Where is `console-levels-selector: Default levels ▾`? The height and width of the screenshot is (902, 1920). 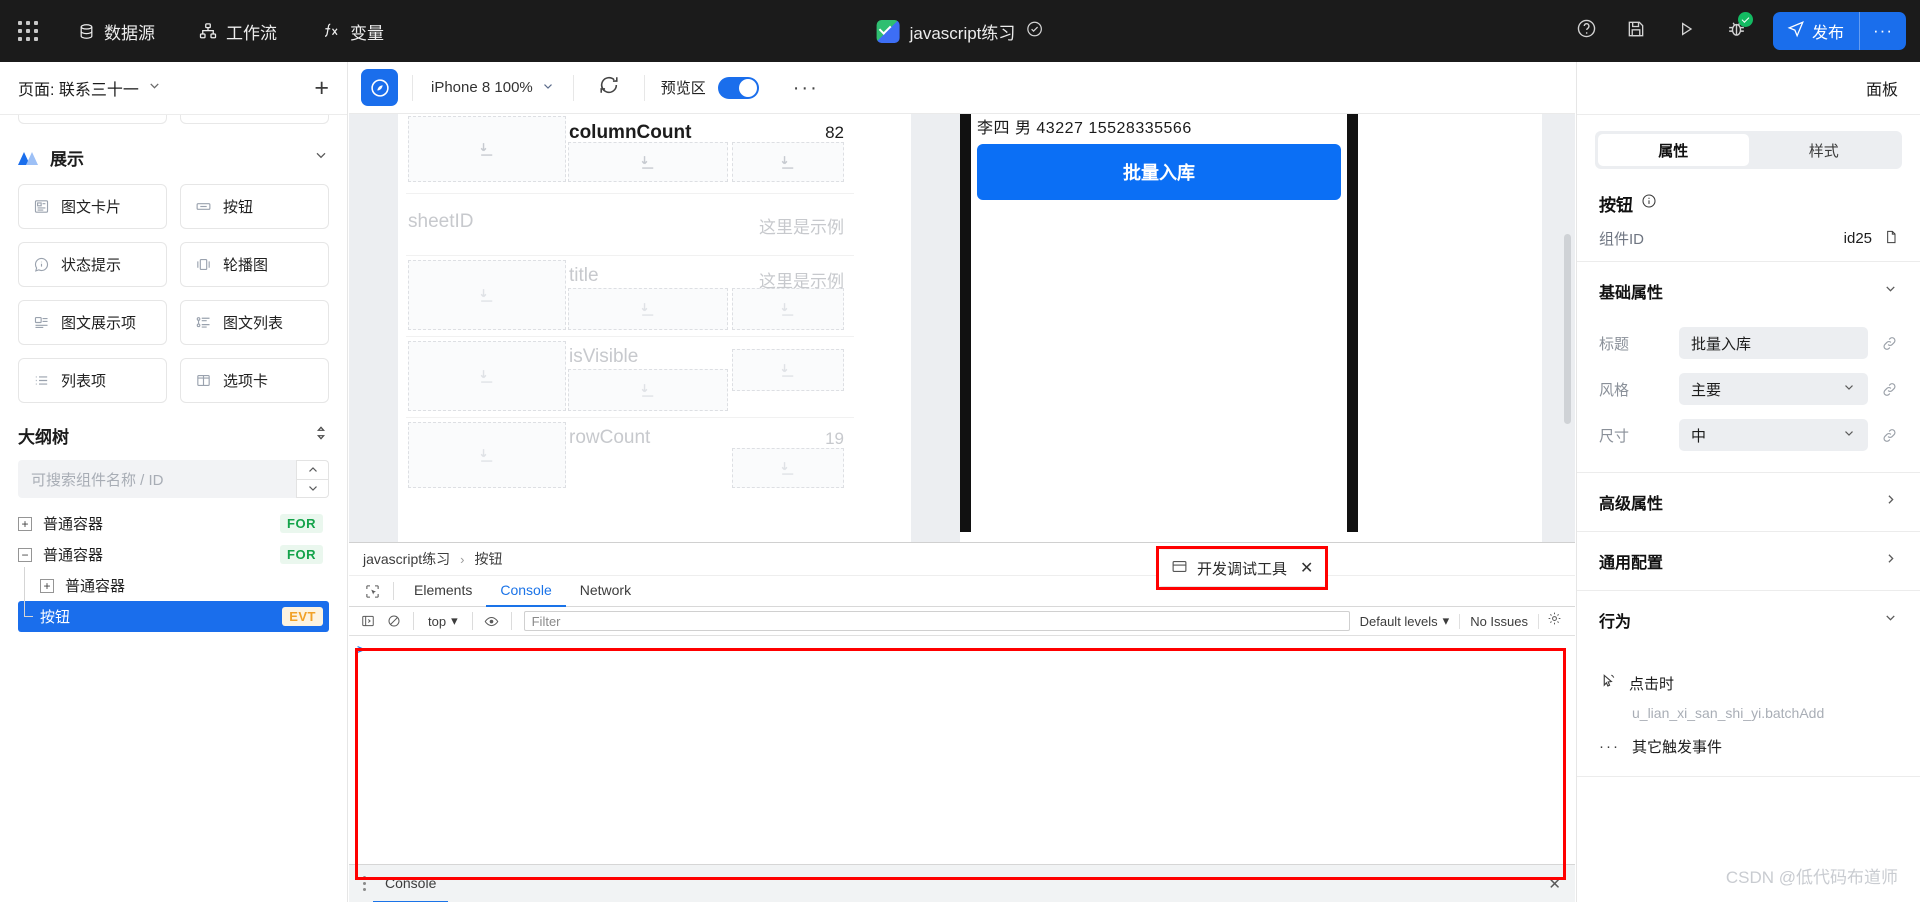
console-levels-selector: Default levels ▾ is located at coordinates (1405, 621).